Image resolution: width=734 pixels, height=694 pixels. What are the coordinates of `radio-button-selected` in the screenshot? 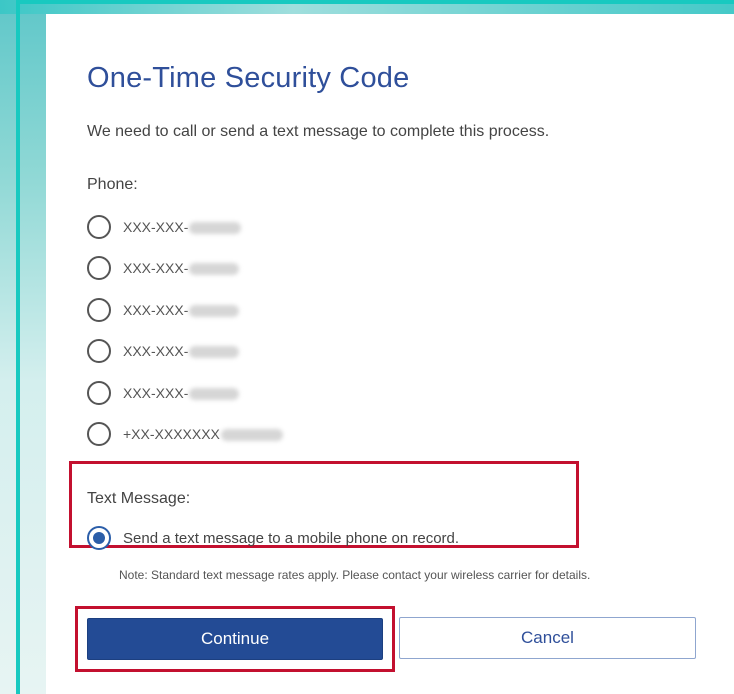 It's located at (99, 538).